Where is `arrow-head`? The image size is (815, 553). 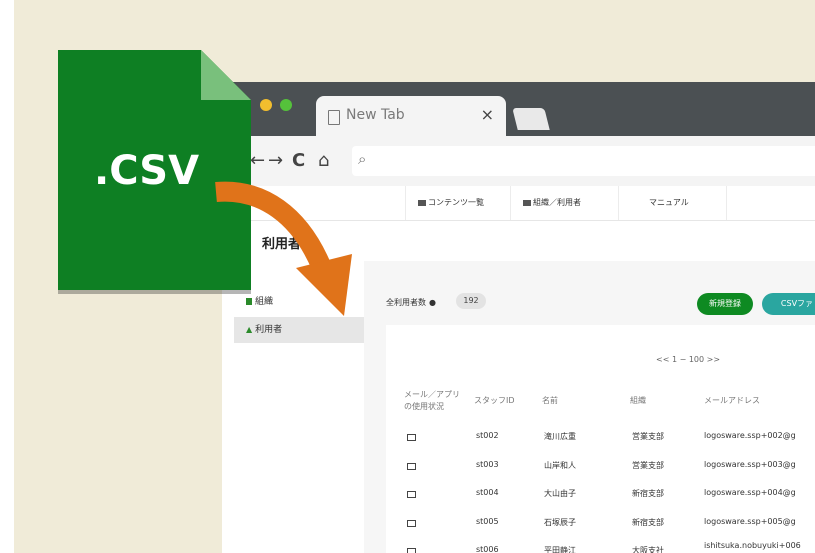
arrow-head is located at coordinates (324, 285).